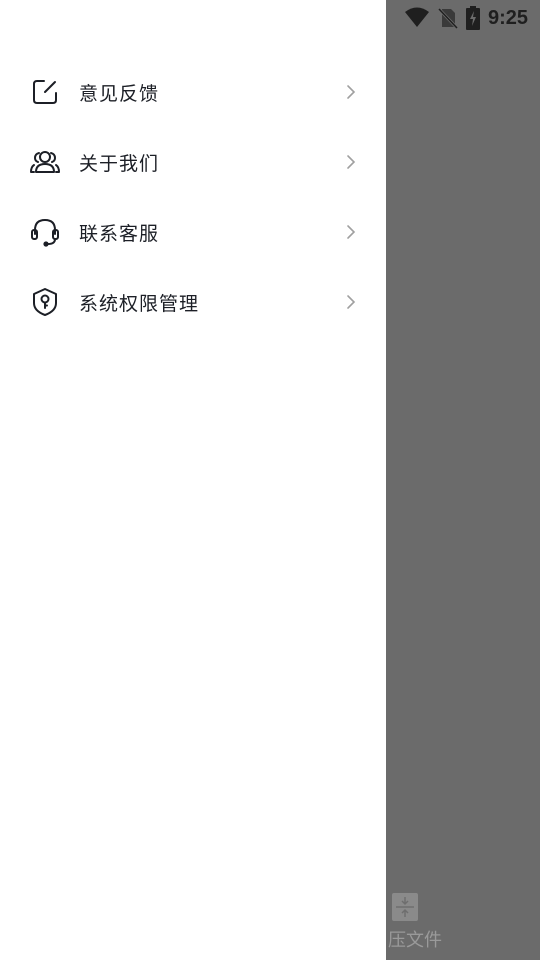 This screenshot has height=960, width=540. I want to click on headset-icon, so click(45, 232).